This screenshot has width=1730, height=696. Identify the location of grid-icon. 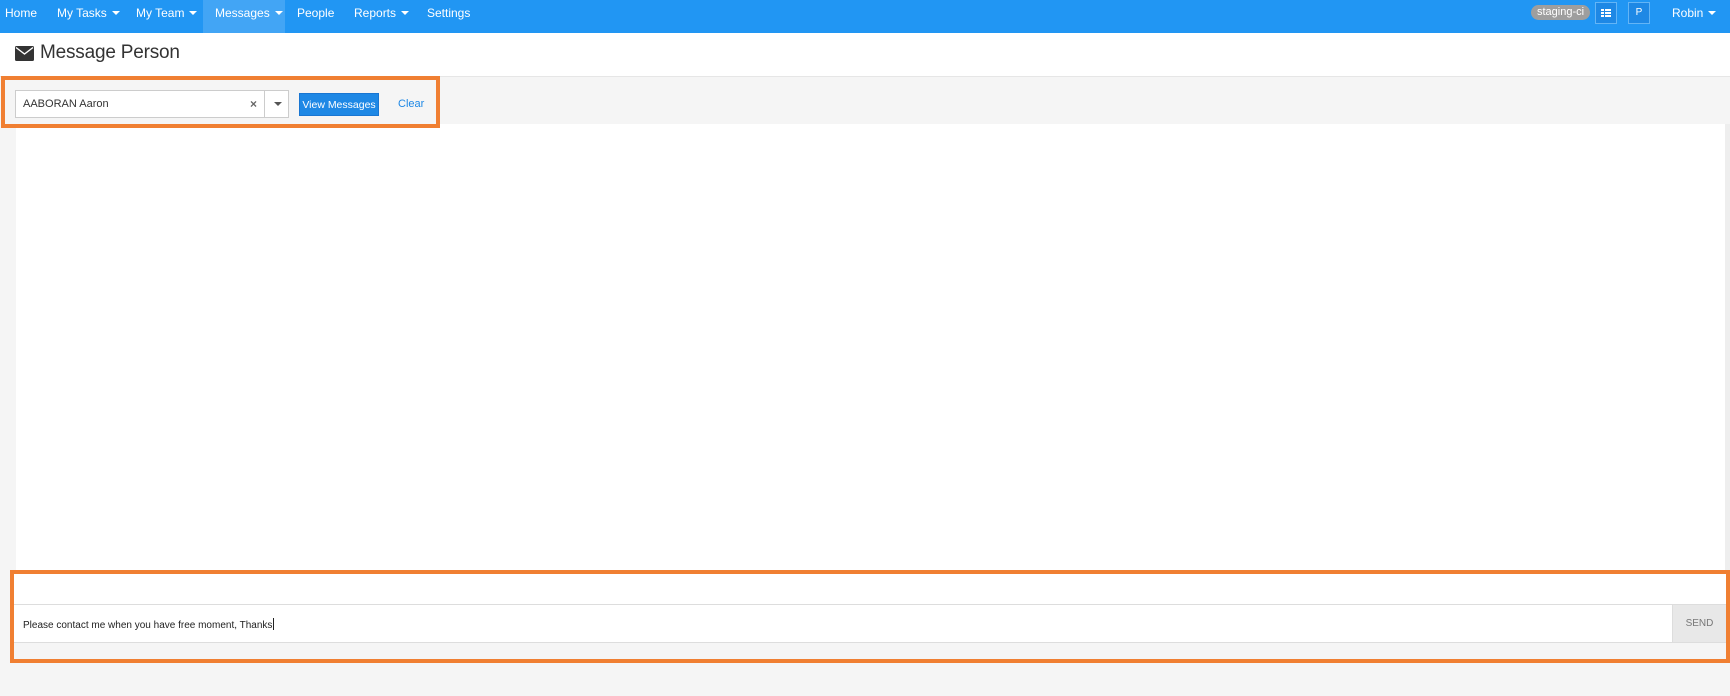
(1606, 13).